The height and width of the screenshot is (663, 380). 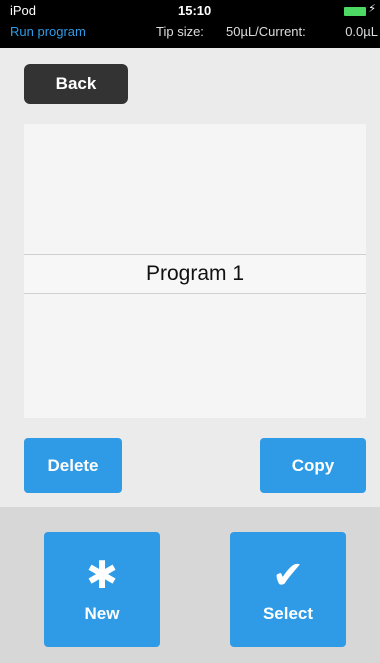 What do you see at coordinates (288, 575) in the screenshot?
I see `checkmark-icon: ✔` at bounding box center [288, 575].